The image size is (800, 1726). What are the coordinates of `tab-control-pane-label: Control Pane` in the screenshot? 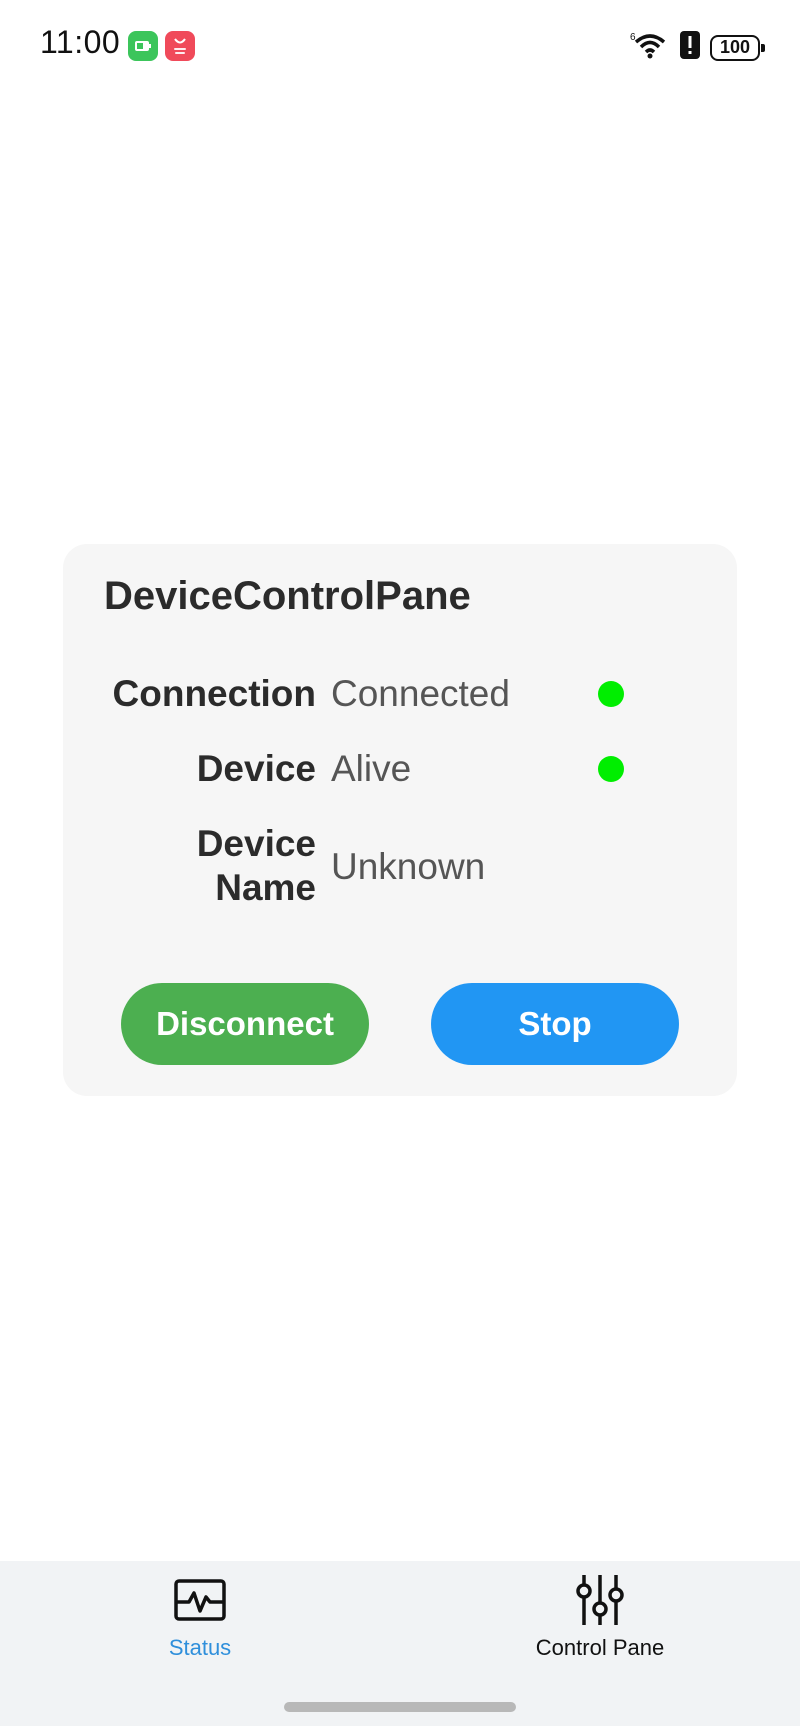 It's located at (600, 1647).